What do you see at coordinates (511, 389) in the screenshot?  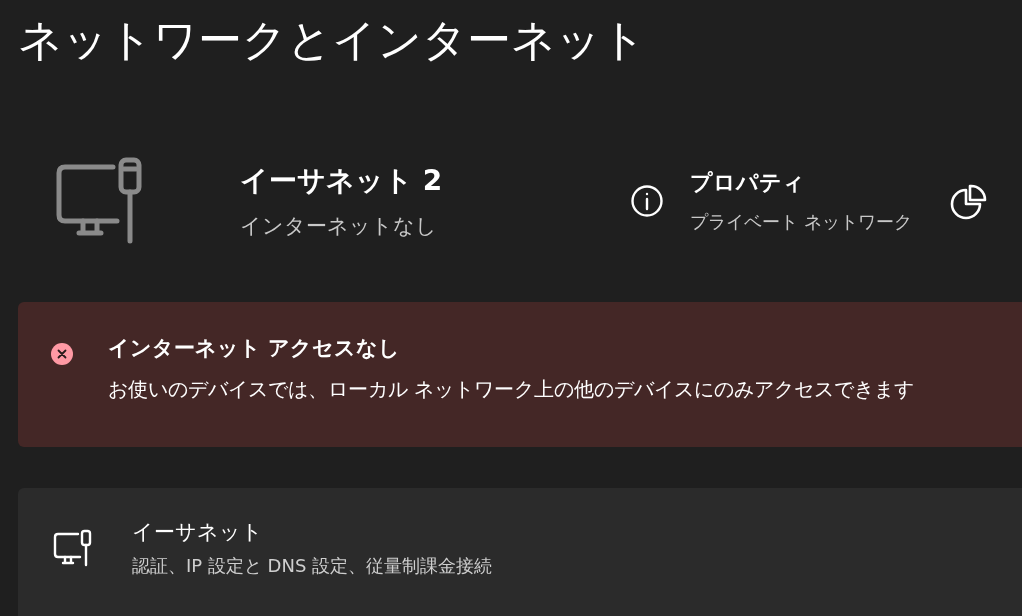 I see `alert-message: お使いのデバイスでは、ローカル ネットワーク上の他のデバイスにのみアクセスできます` at bounding box center [511, 389].